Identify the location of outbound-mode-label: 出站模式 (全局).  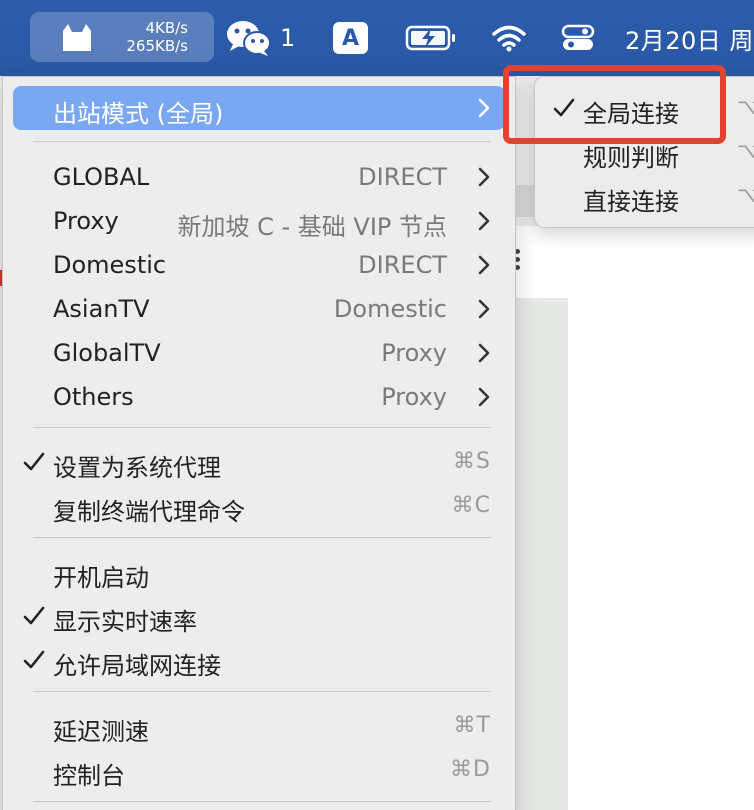
(138, 114).